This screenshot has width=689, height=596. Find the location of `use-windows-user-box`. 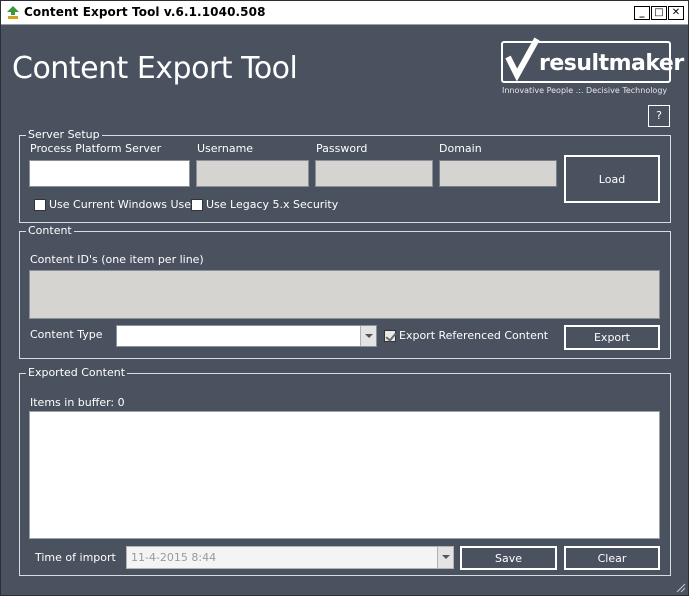

use-windows-user-box is located at coordinates (40, 205).